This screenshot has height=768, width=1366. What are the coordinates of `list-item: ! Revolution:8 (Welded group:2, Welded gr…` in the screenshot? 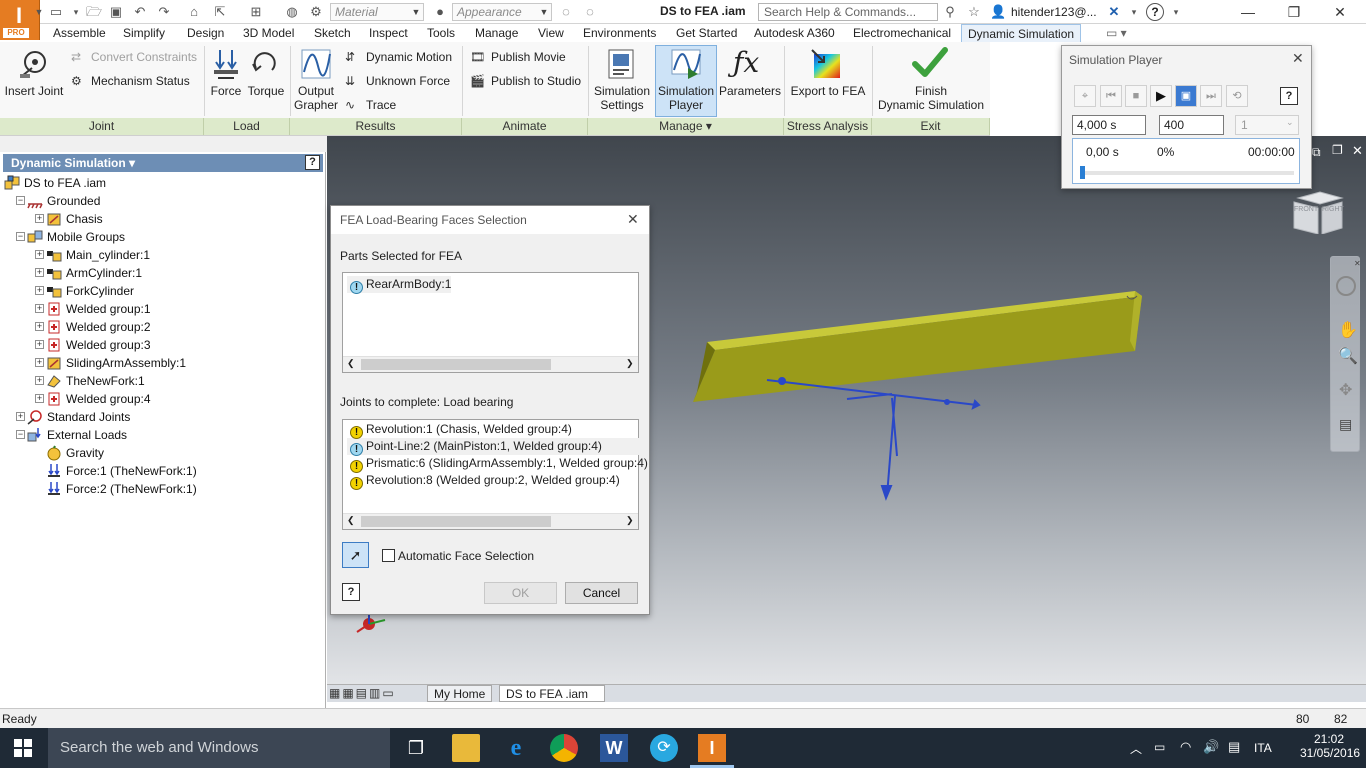 It's located at (497, 481).